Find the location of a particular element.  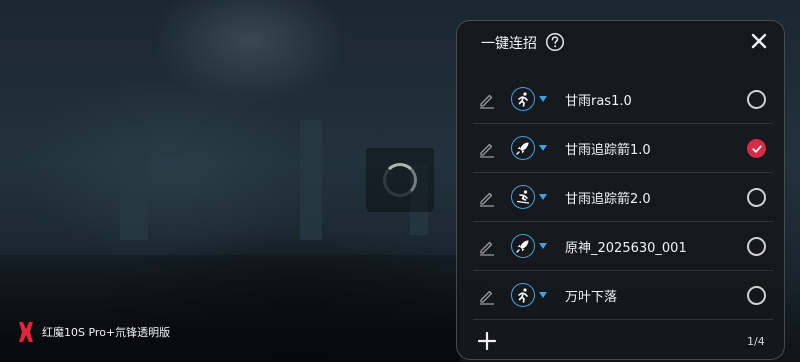

help-icon is located at coordinates (555, 42).